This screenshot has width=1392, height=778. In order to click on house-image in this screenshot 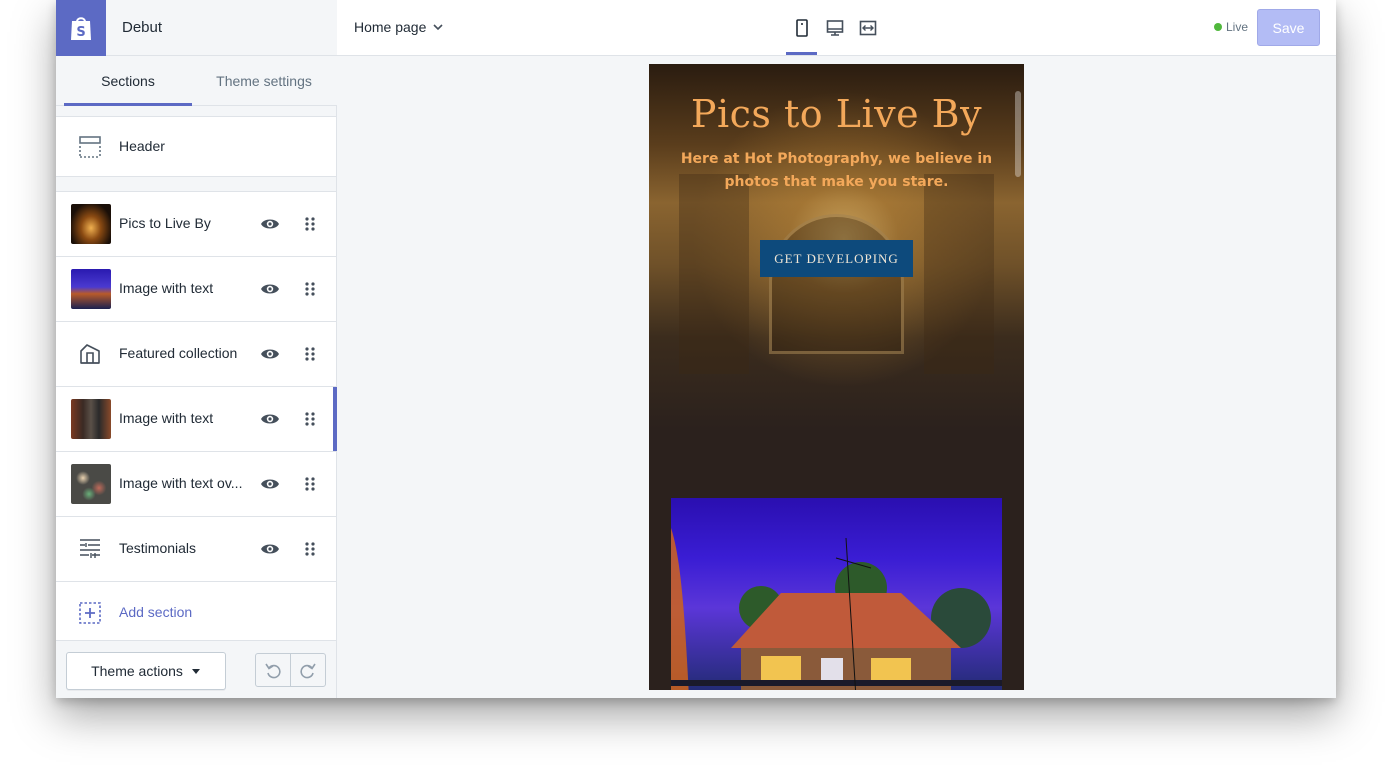, I will do `click(836, 594)`.